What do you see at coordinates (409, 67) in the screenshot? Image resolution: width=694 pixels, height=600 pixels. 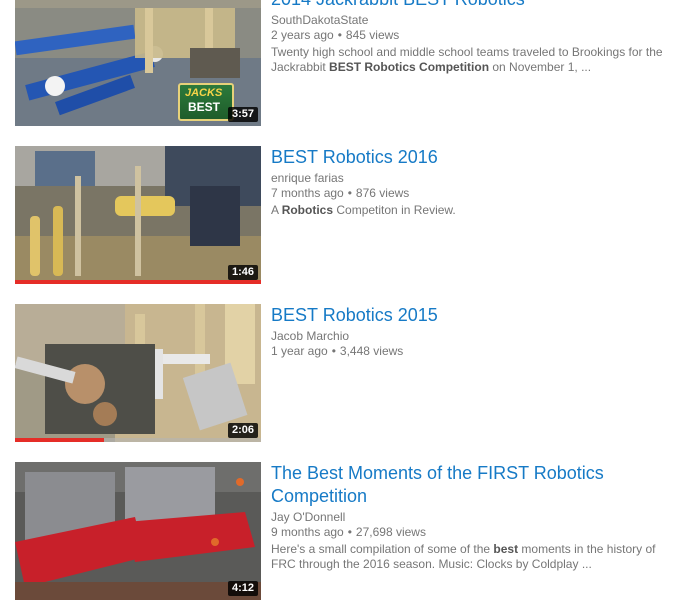 I see `description-highlight: BEST Robotics Competition` at bounding box center [409, 67].